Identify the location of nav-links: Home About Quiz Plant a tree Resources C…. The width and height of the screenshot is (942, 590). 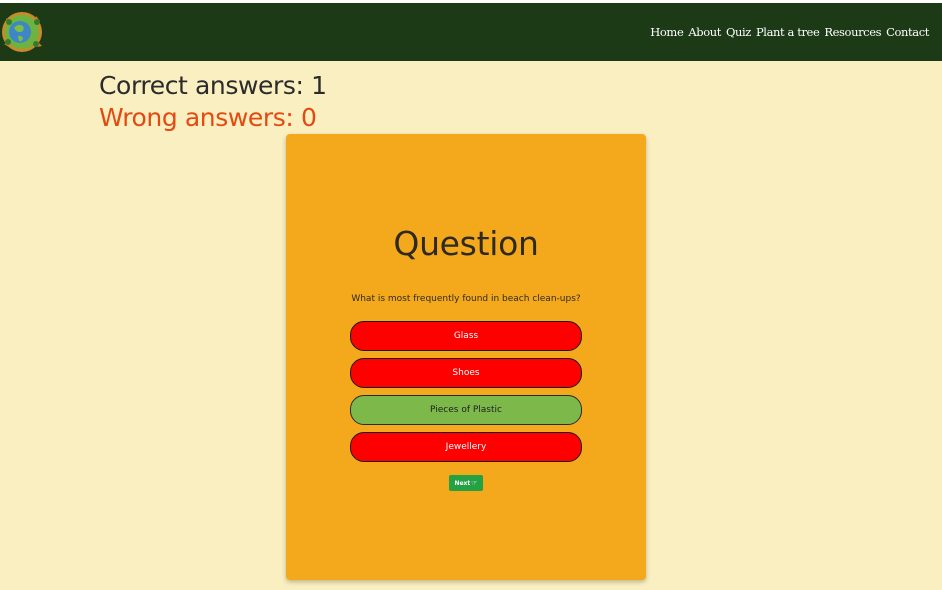
(789, 32).